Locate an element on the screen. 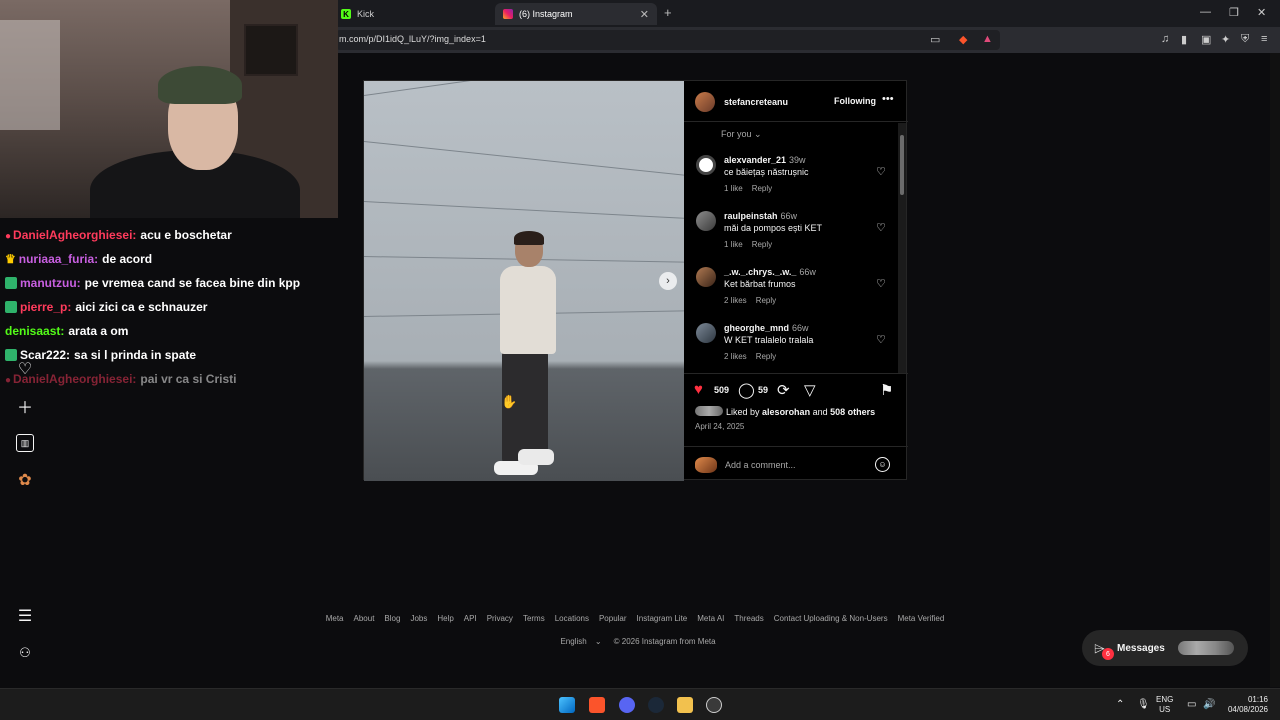 Image resolution: width=1280 pixels, height=720 pixels. brave-shield-icon: ◆ is located at coordinates (963, 39).